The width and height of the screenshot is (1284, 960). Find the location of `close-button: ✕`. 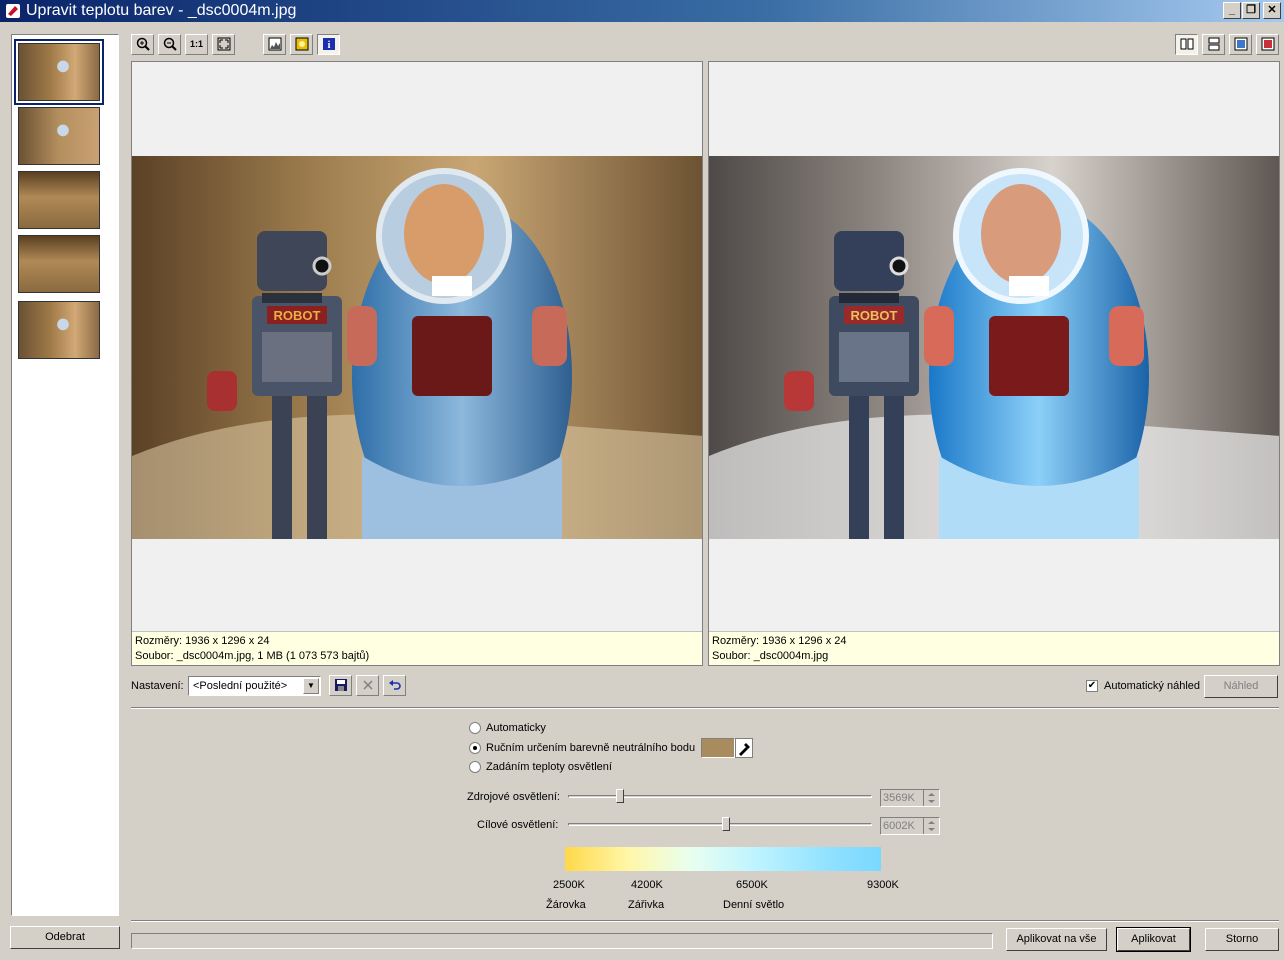

close-button: ✕ is located at coordinates (1272, 10).